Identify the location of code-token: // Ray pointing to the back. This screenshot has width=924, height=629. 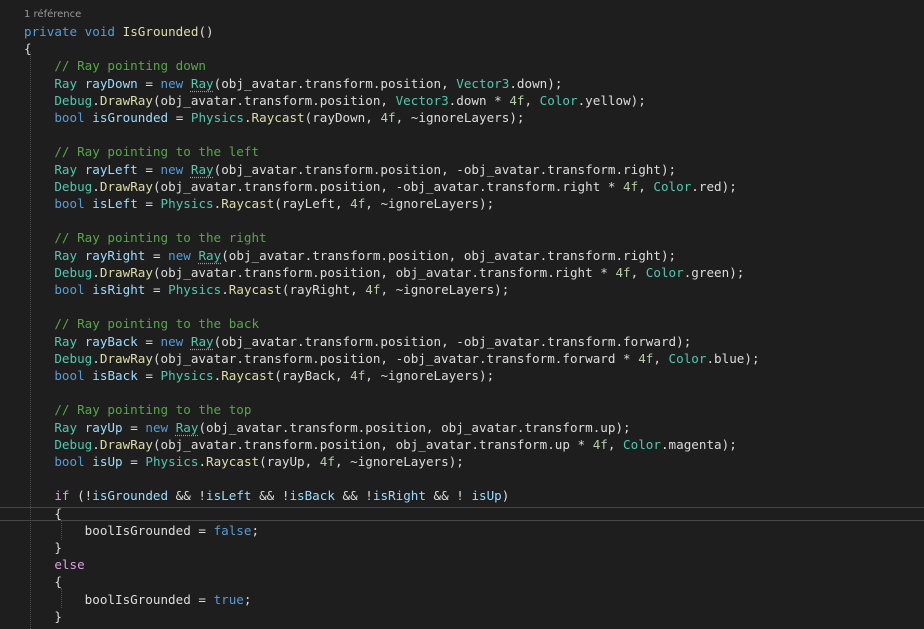
(142, 324).